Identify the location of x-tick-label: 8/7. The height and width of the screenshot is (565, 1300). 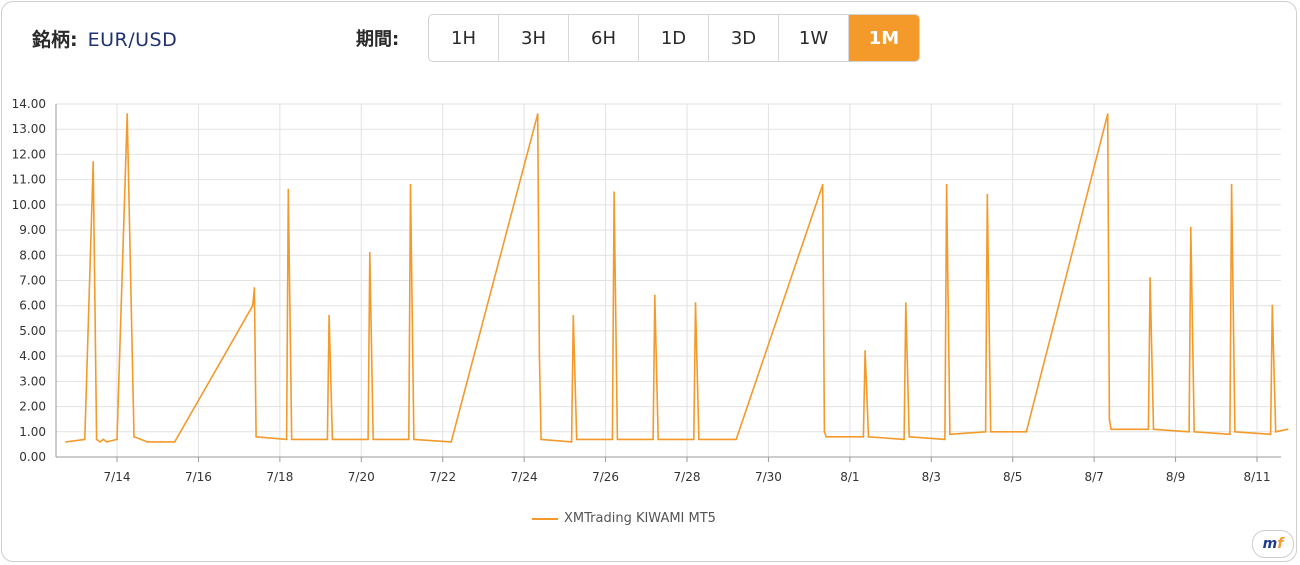
(1093, 477).